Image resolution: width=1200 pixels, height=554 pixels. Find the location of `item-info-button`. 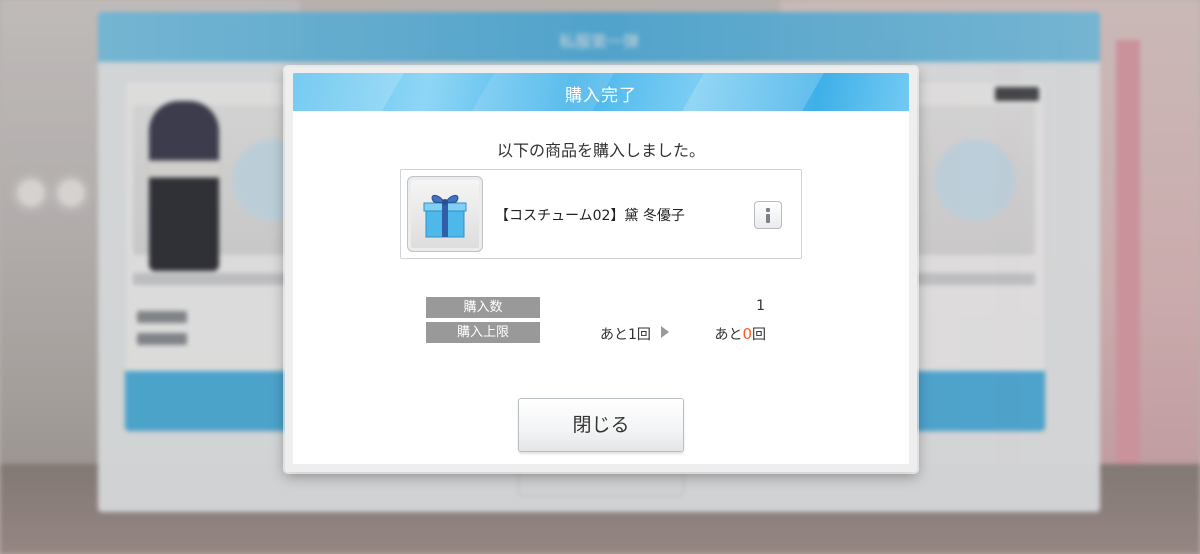

item-info-button is located at coordinates (768, 215).